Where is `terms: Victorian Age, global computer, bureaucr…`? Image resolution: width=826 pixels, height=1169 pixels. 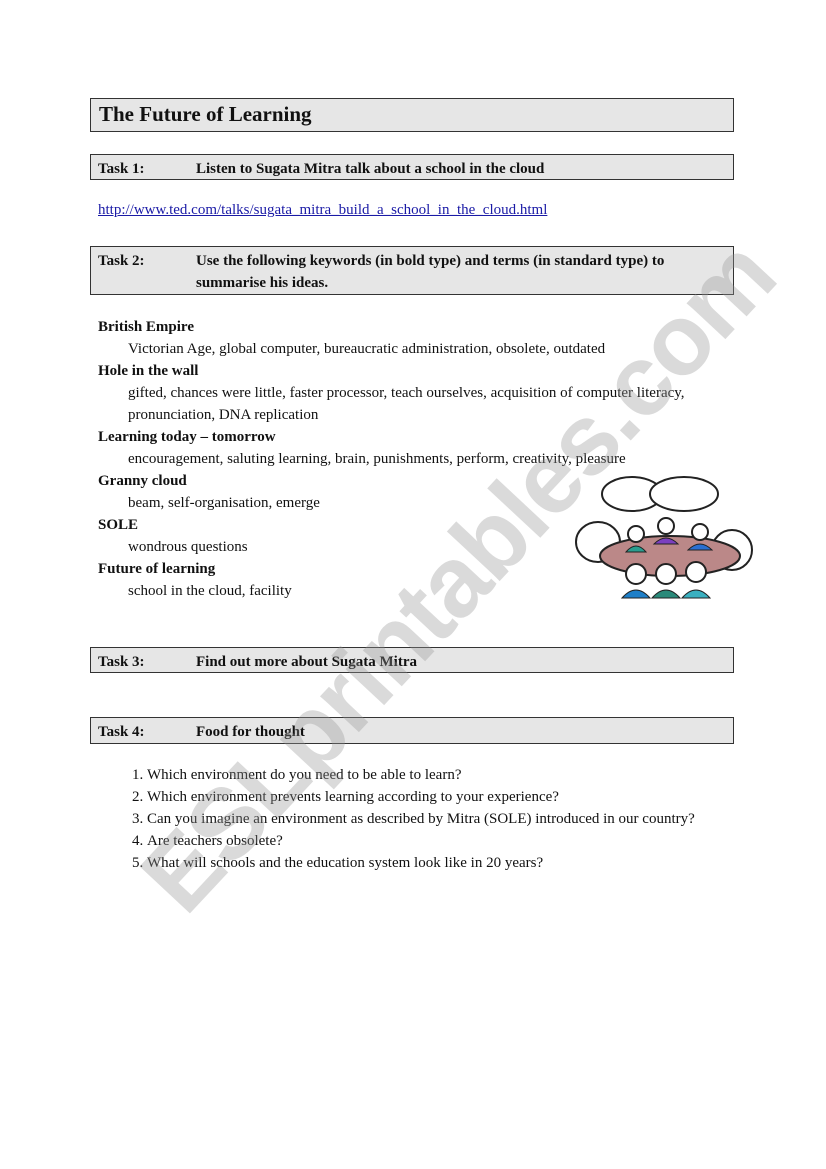
terms: Victorian Age, global computer, bureaucr… is located at coordinates (367, 349).